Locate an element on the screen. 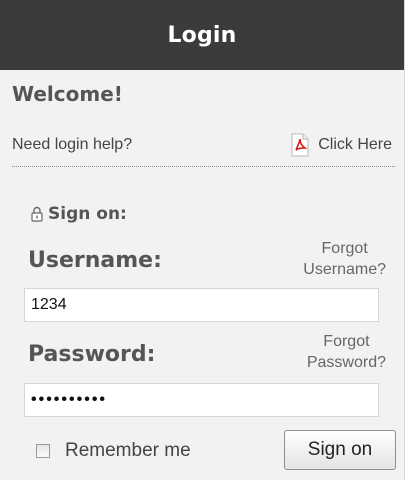  forgot-username-link: Forgot Username? is located at coordinates (344, 259).